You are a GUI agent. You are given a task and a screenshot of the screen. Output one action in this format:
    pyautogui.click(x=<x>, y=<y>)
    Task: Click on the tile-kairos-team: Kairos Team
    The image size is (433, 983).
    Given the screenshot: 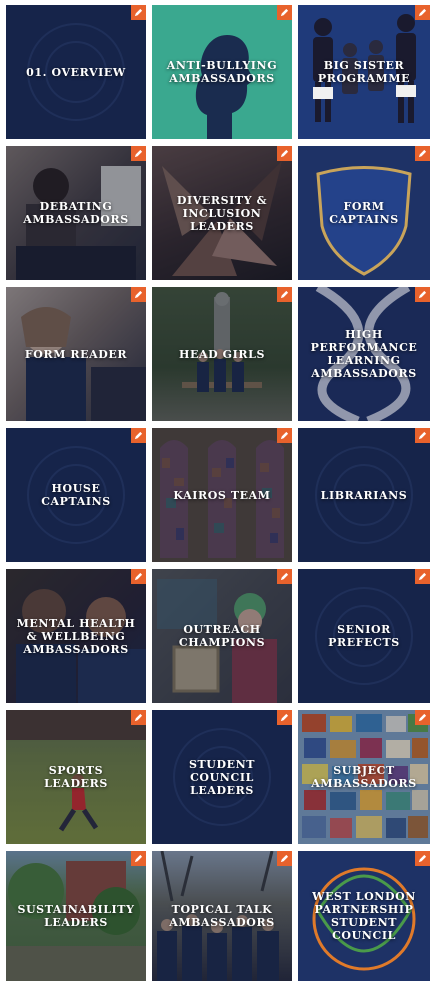 What is the action you would take?
    pyautogui.click(x=222, y=495)
    